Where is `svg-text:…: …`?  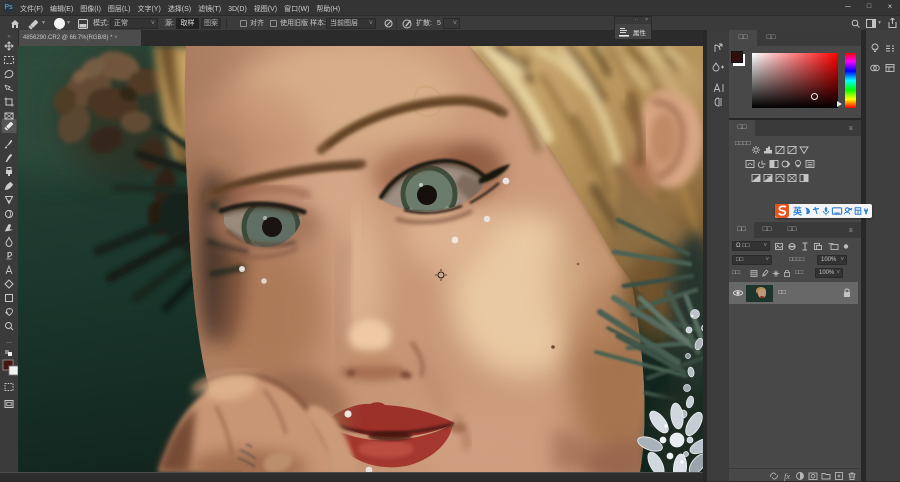
svg-text:…: … is located at coordinates (9, 342).